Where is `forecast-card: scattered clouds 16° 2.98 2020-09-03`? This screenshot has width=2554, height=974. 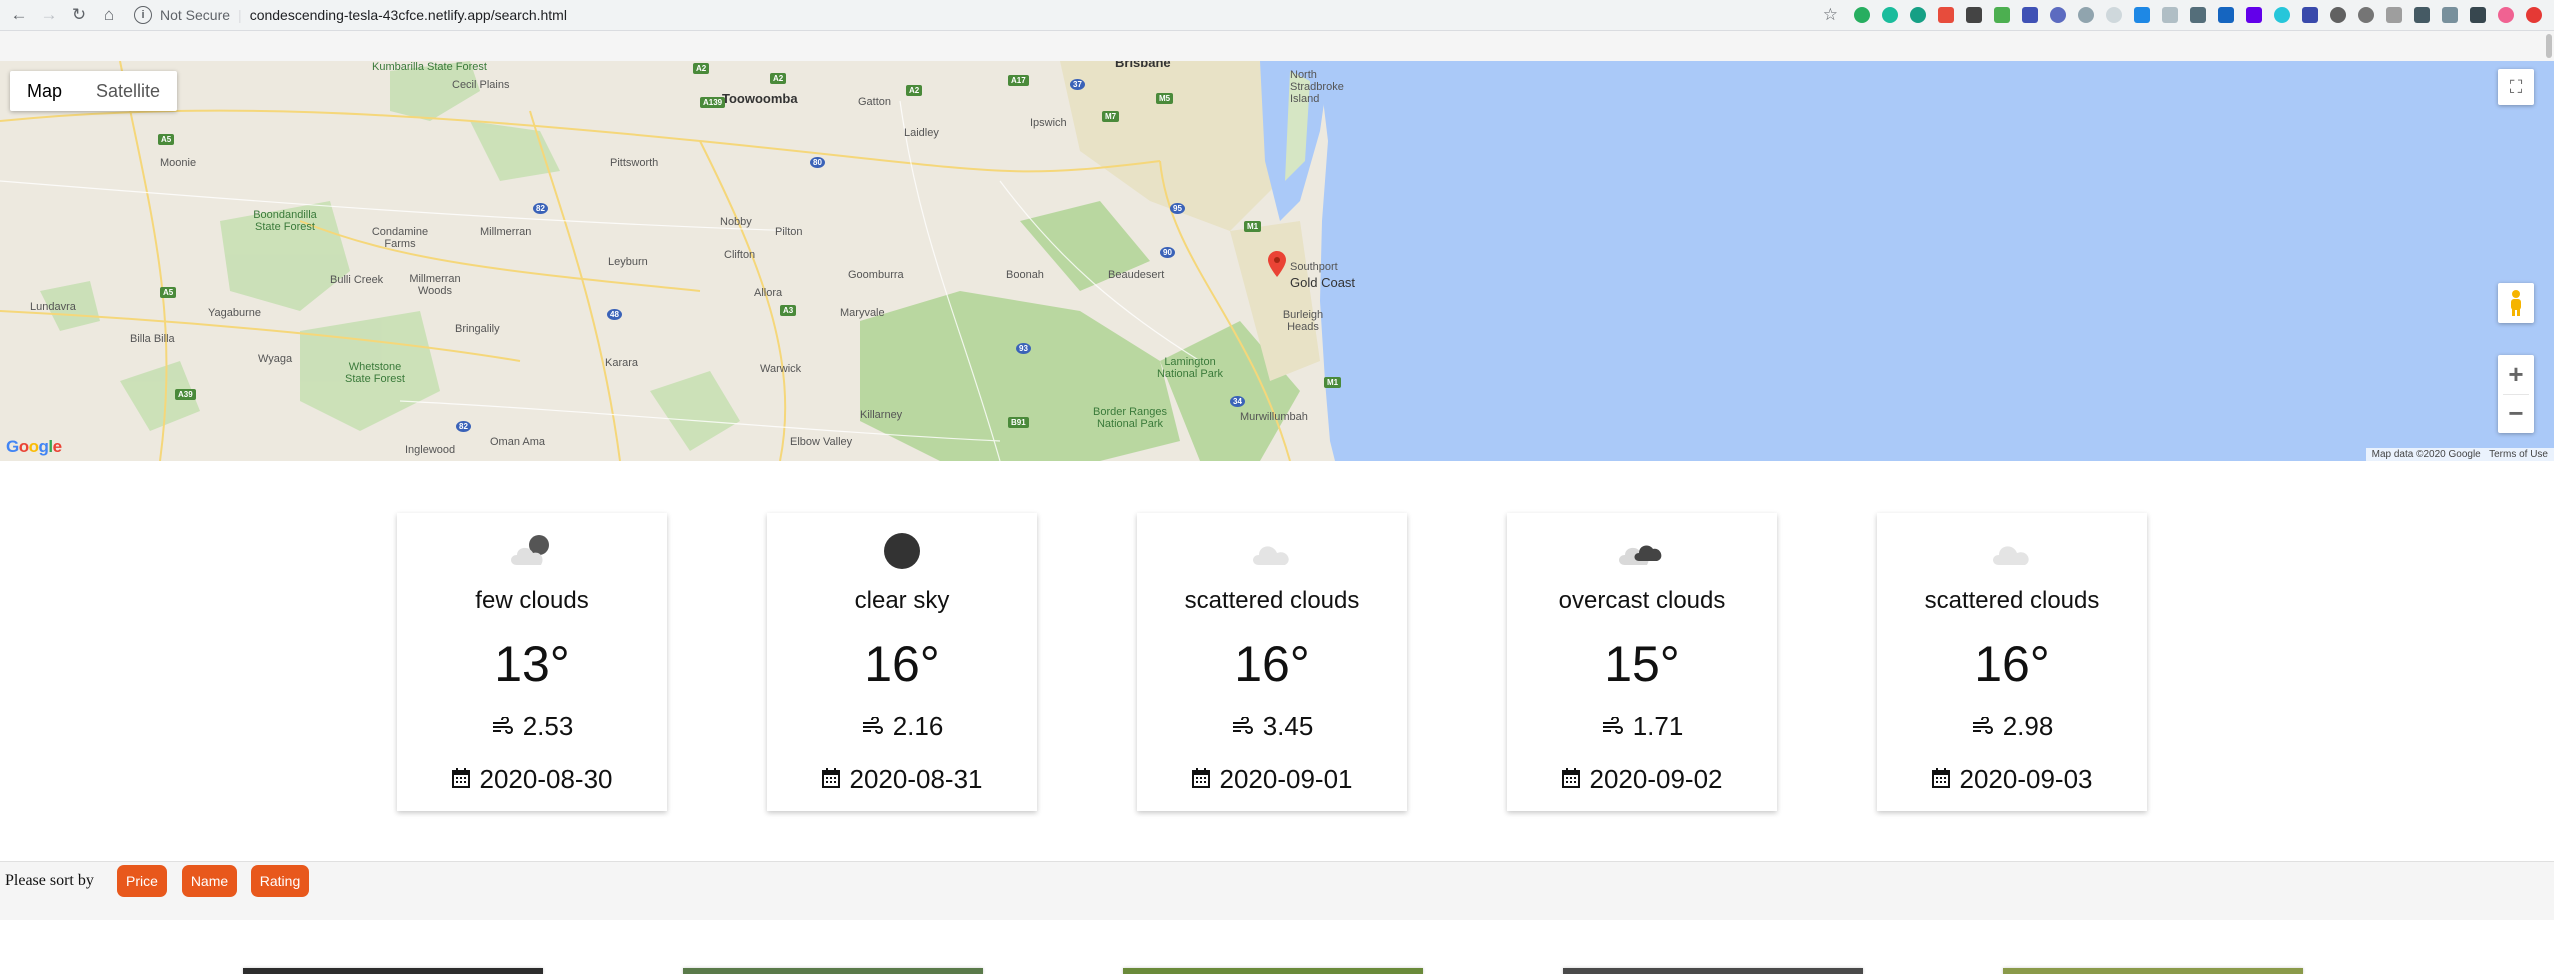 forecast-card: scattered clouds 16° 2.98 2020-09-03 is located at coordinates (2012, 662).